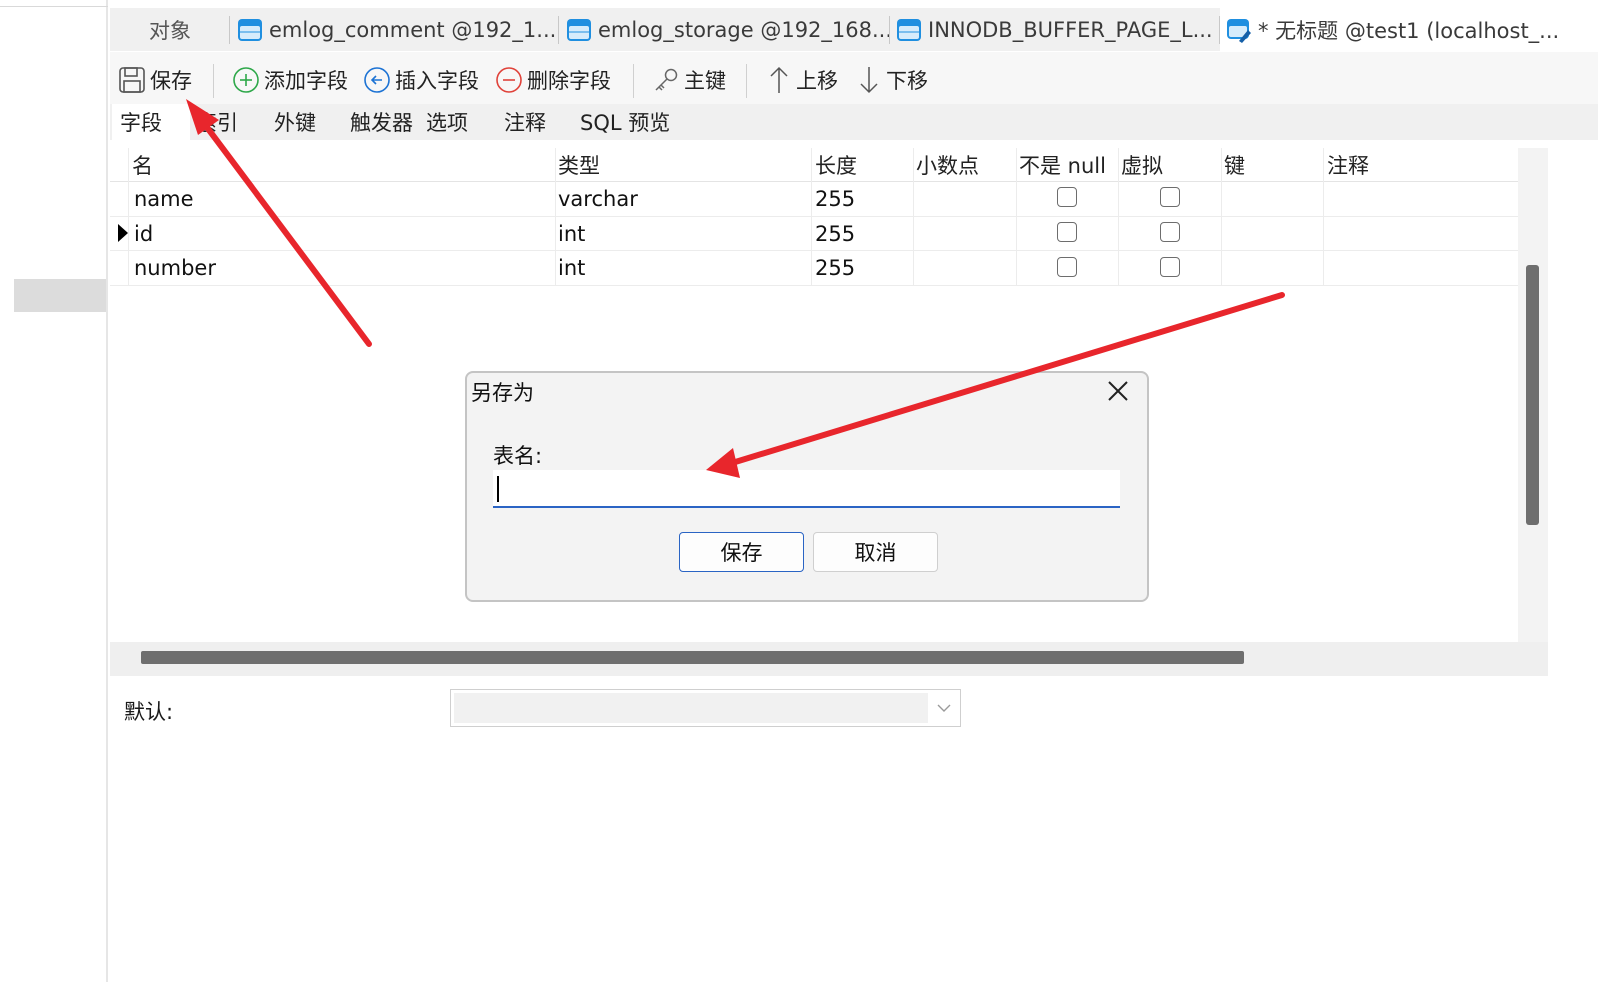 The width and height of the screenshot is (1598, 982). I want to click on arrow-down-icon, so click(869, 80).